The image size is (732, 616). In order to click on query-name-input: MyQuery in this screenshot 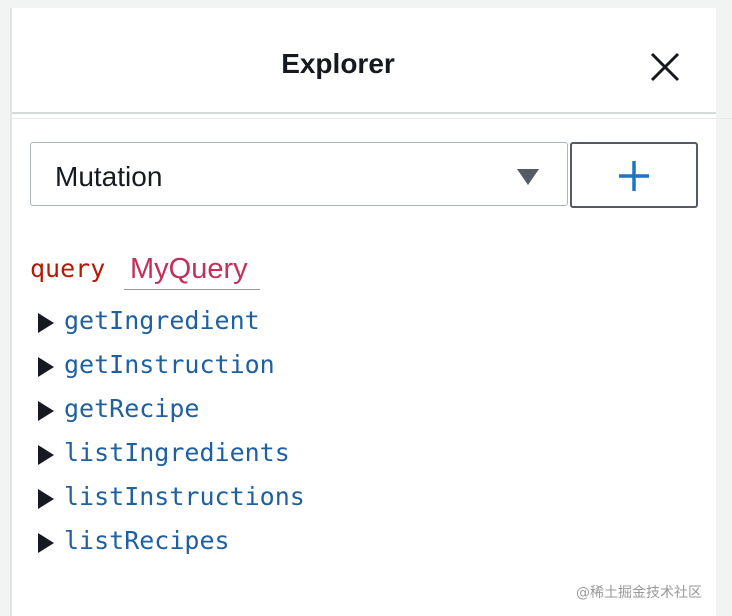, I will do `click(192, 270)`.